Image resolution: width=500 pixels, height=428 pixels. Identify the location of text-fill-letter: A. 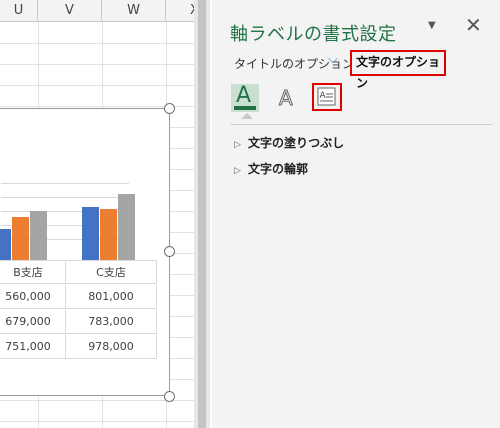
(244, 95).